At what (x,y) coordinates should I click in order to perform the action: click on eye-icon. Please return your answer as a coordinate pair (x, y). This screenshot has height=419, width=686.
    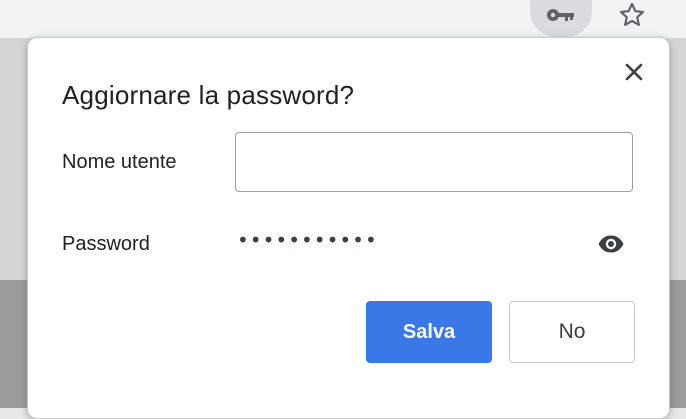
    Looking at the image, I should click on (611, 244).